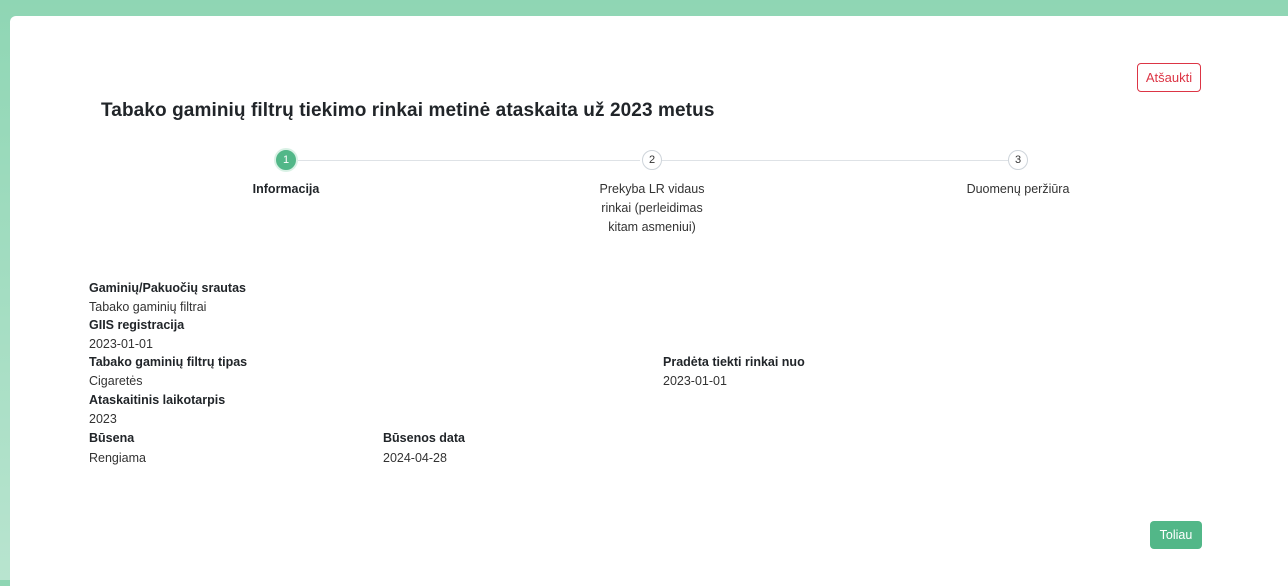 Image resolution: width=1288 pixels, height=586 pixels. Describe the element at coordinates (424, 438) in the screenshot. I see `status-date-label: Būsenos data` at that location.